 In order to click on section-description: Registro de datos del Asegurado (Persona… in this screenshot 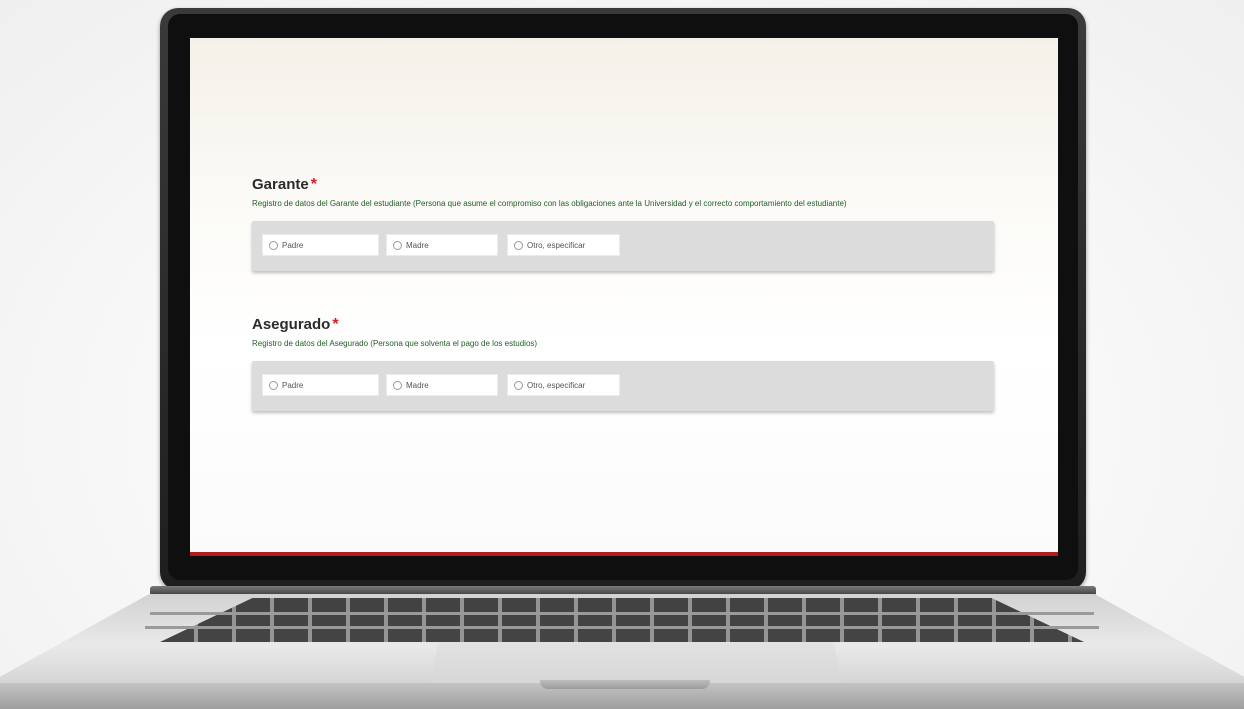, I will do `click(395, 343)`.